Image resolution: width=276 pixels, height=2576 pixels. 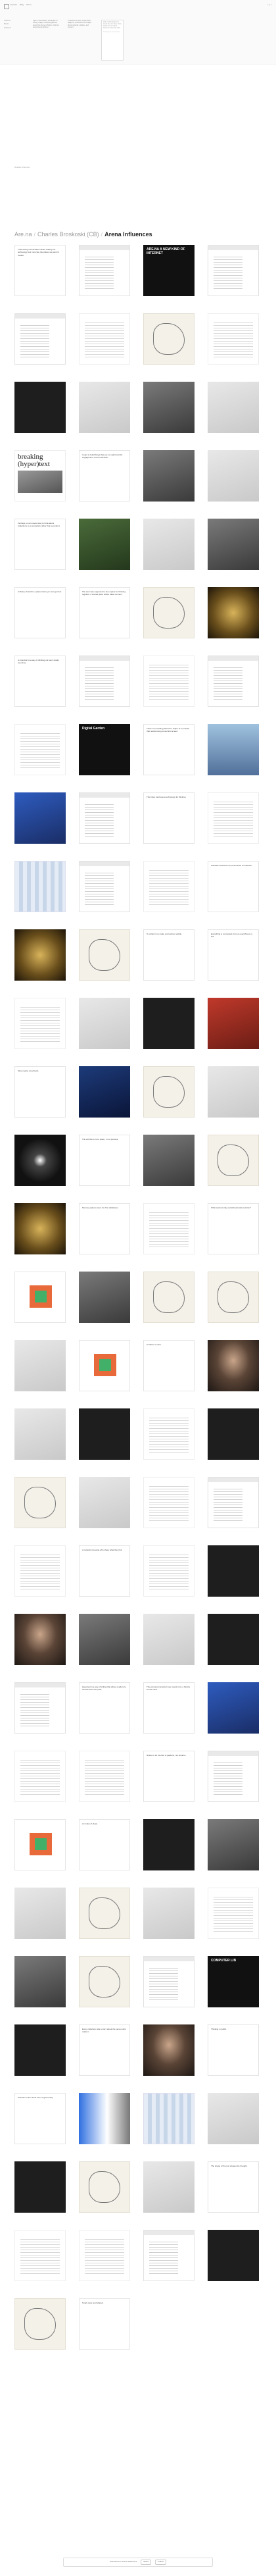 What do you see at coordinates (104, 2324) in the screenshot?
I see `block-frame: Small, slow, and shared.` at bounding box center [104, 2324].